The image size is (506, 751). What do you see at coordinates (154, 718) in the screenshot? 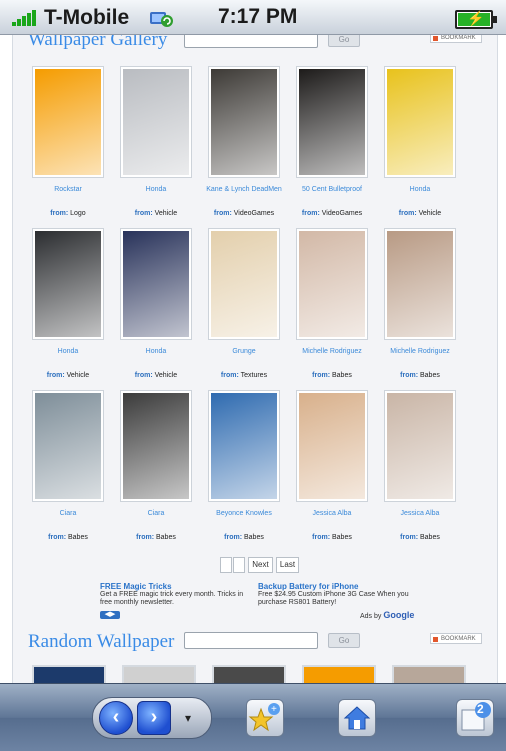
I see `forward-icon: ›` at bounding box center [154, 718].